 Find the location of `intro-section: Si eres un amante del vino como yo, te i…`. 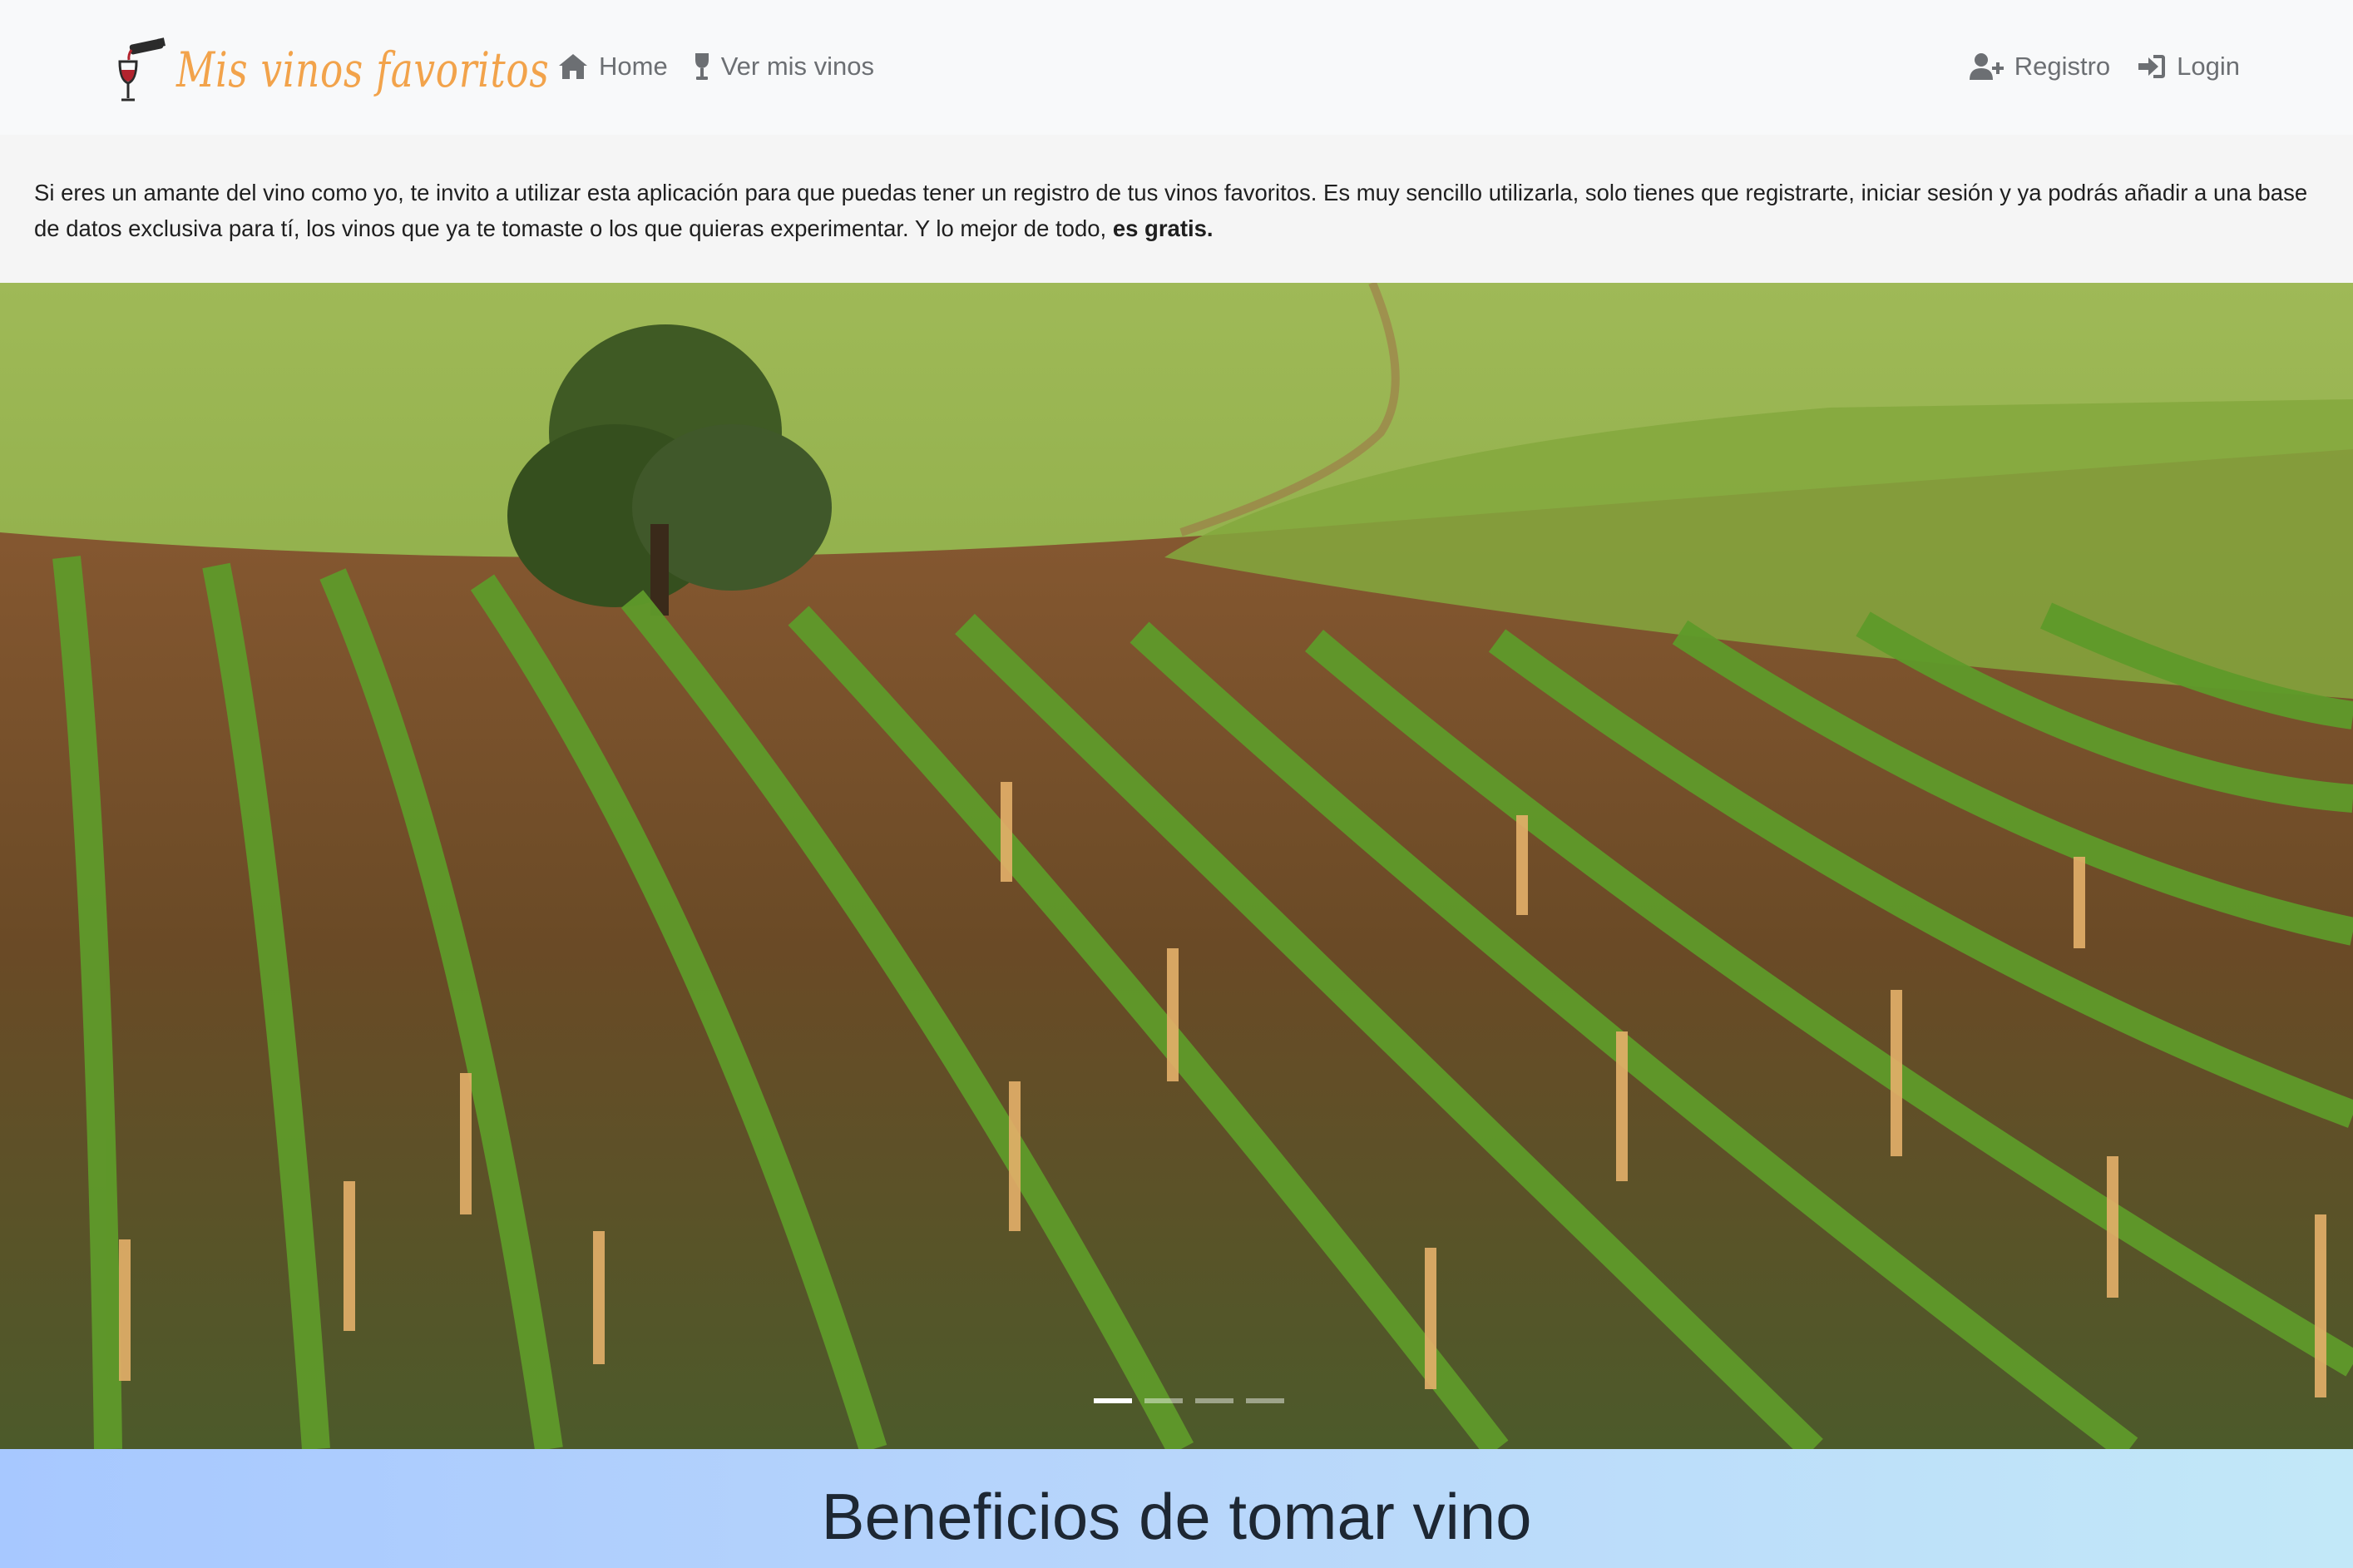

intro-section: Si eres un amante del vino como yo, te i… is located at coordinates (1177, 209).